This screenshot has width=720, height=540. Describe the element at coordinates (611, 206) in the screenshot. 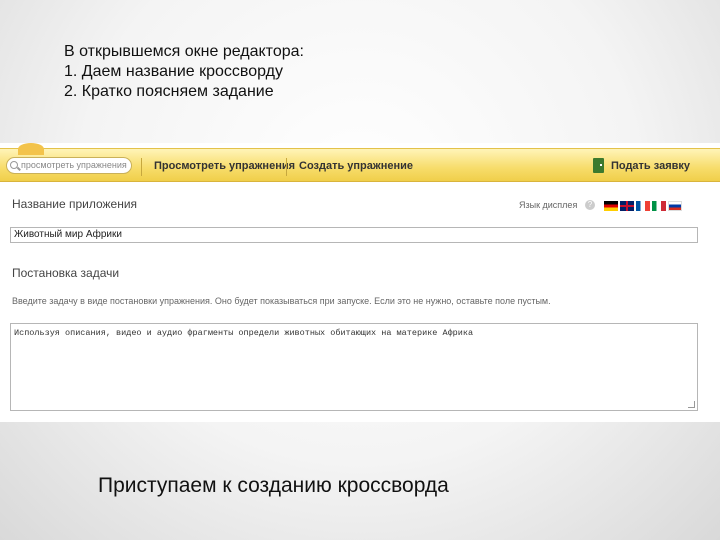

I see `german-flag-icon` at that location.